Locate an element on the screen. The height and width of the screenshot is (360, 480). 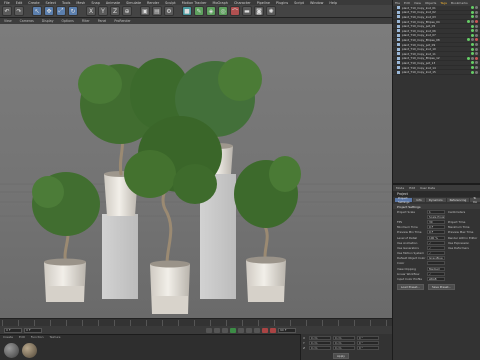
render-picture-viewer-icon: ▤ is located at coordinates (157, 11).